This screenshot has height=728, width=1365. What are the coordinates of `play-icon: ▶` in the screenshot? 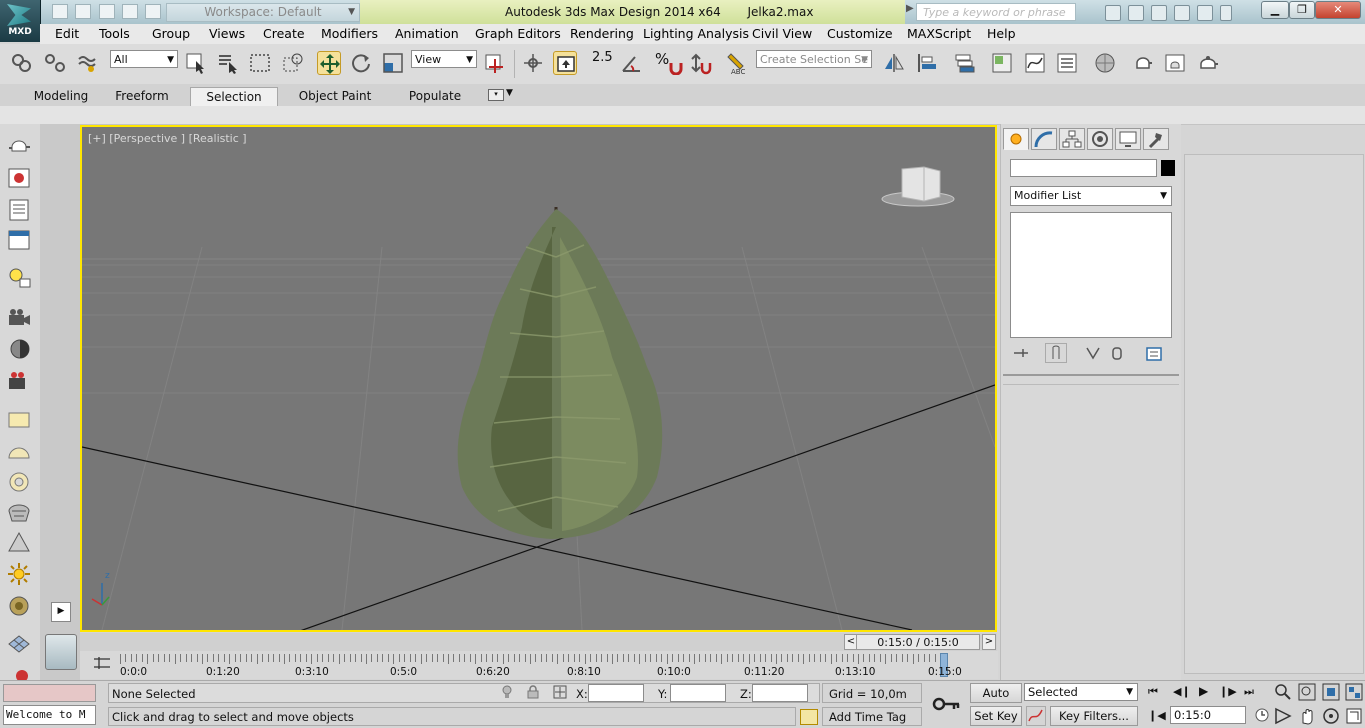 It's located at (61, 612).